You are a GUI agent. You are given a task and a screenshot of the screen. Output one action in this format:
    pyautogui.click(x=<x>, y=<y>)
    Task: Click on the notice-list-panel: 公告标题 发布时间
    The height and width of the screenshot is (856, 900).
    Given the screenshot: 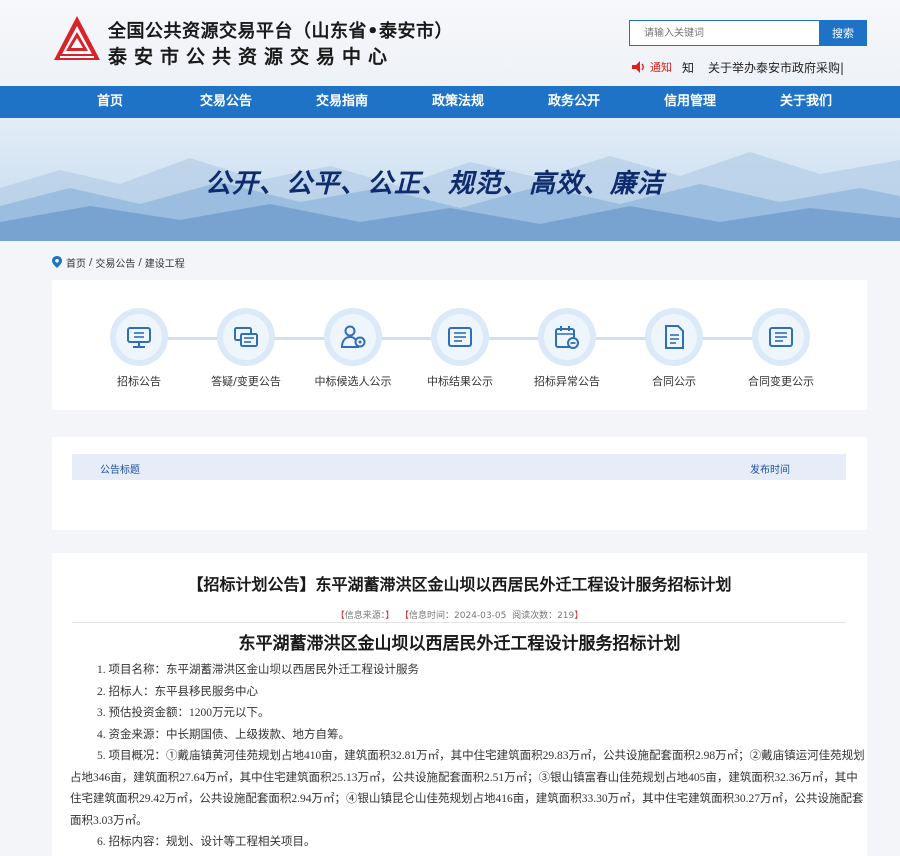 What is the action you would take?
    pyautogui.click(x=459, y=483)
    